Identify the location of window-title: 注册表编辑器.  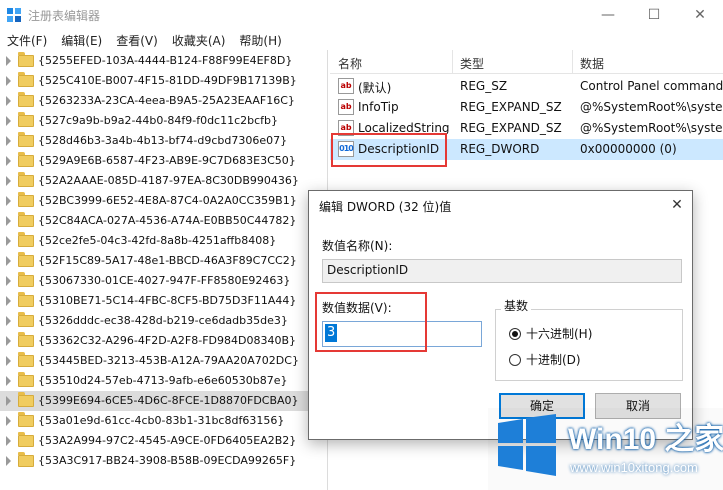
(64, 16).